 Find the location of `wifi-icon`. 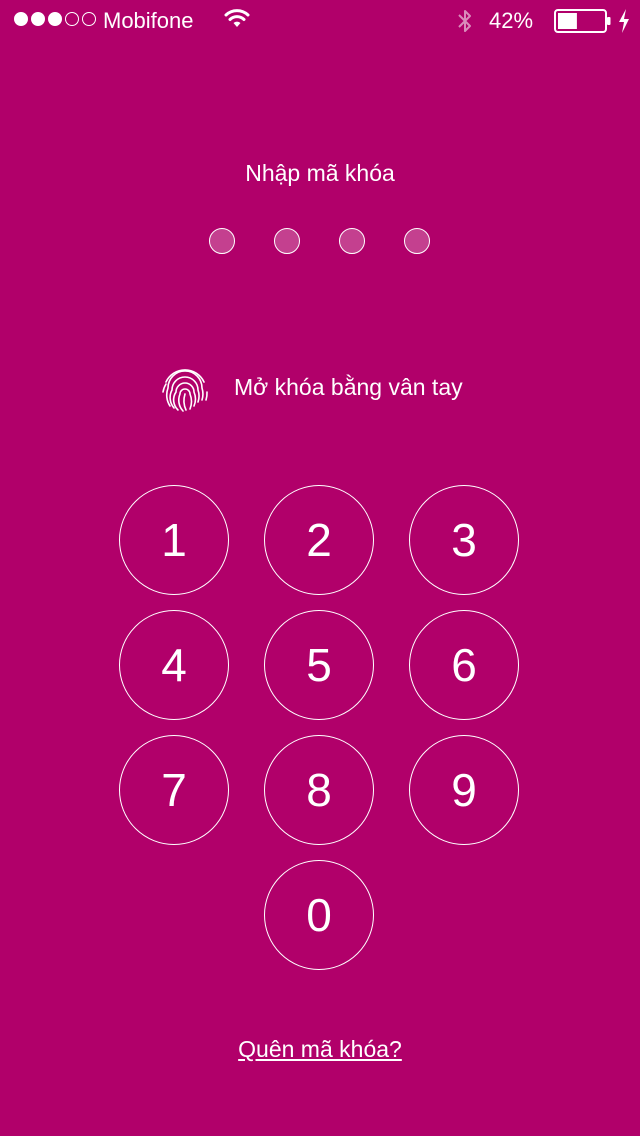

wifi-icon is located at coordinates (237, 21).